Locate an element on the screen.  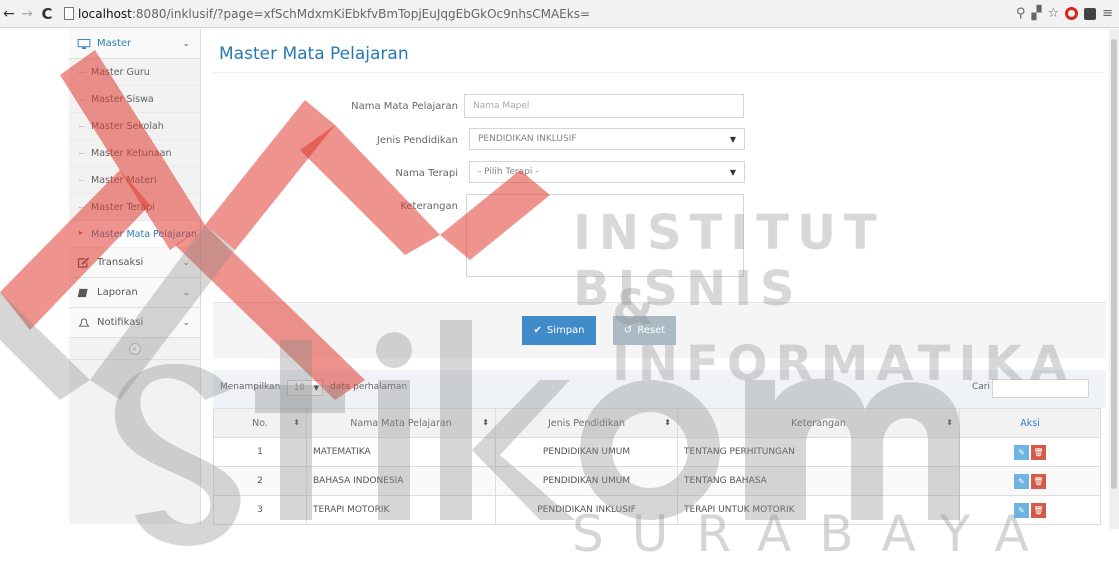
jenis-pendidikan-label: Jenis Pendidikan is located at coordinates (417, 140).